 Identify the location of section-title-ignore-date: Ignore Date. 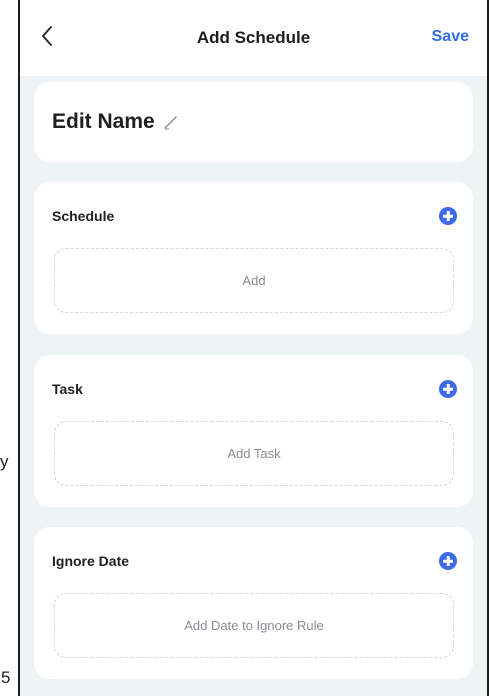
(91, 561).